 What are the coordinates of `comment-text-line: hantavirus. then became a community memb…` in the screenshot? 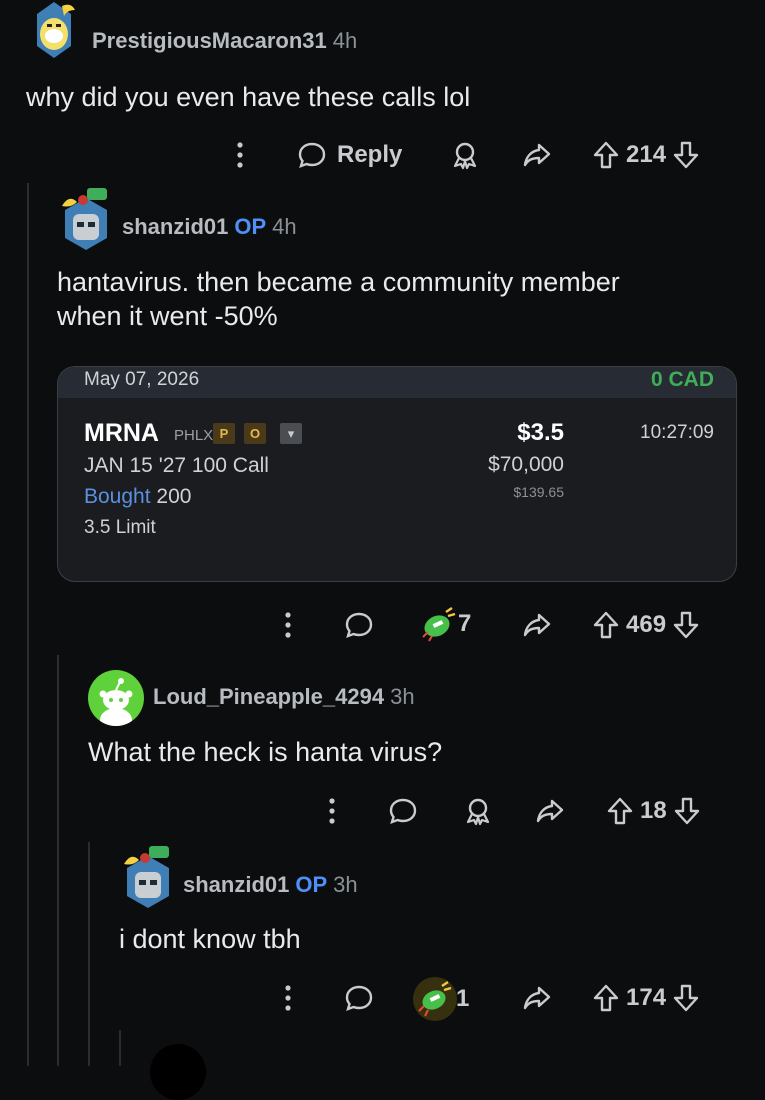 It's located at (338, 282).